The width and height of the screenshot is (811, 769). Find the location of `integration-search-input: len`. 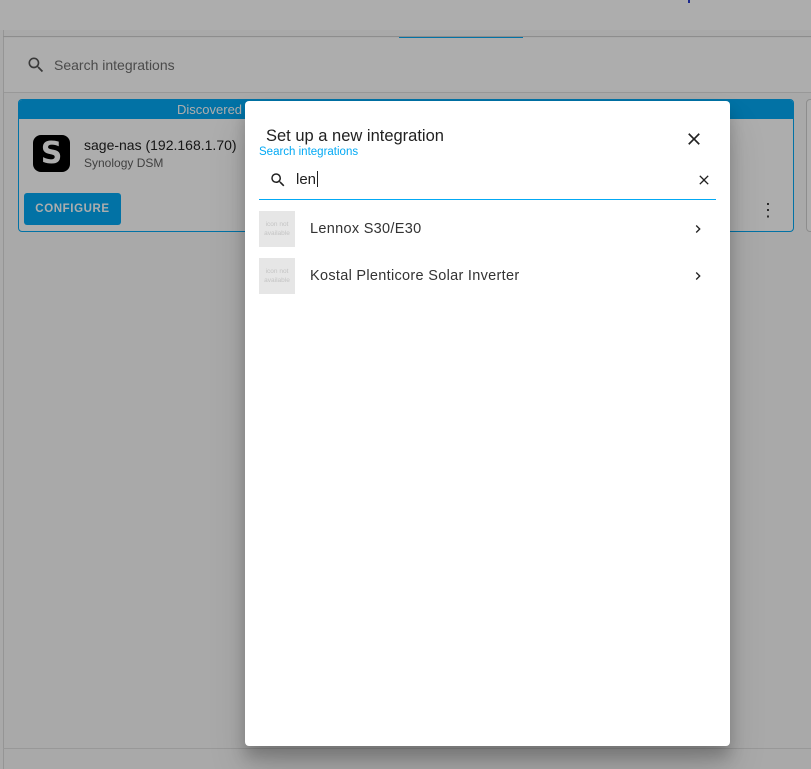

integration-search-input: len is located at coordinates (487, 181).